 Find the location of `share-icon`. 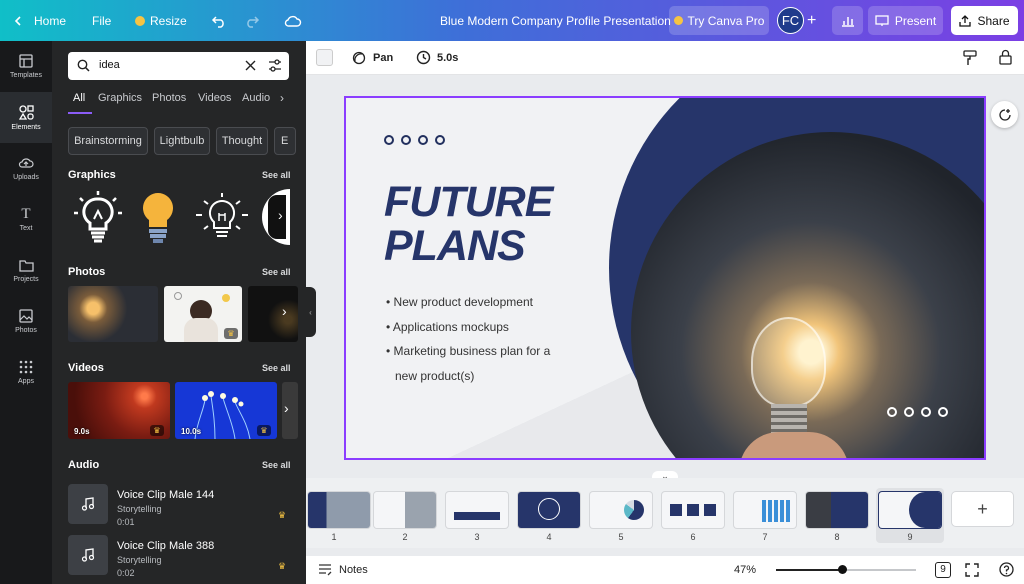

share-icon is located at coordinates (965, 20).